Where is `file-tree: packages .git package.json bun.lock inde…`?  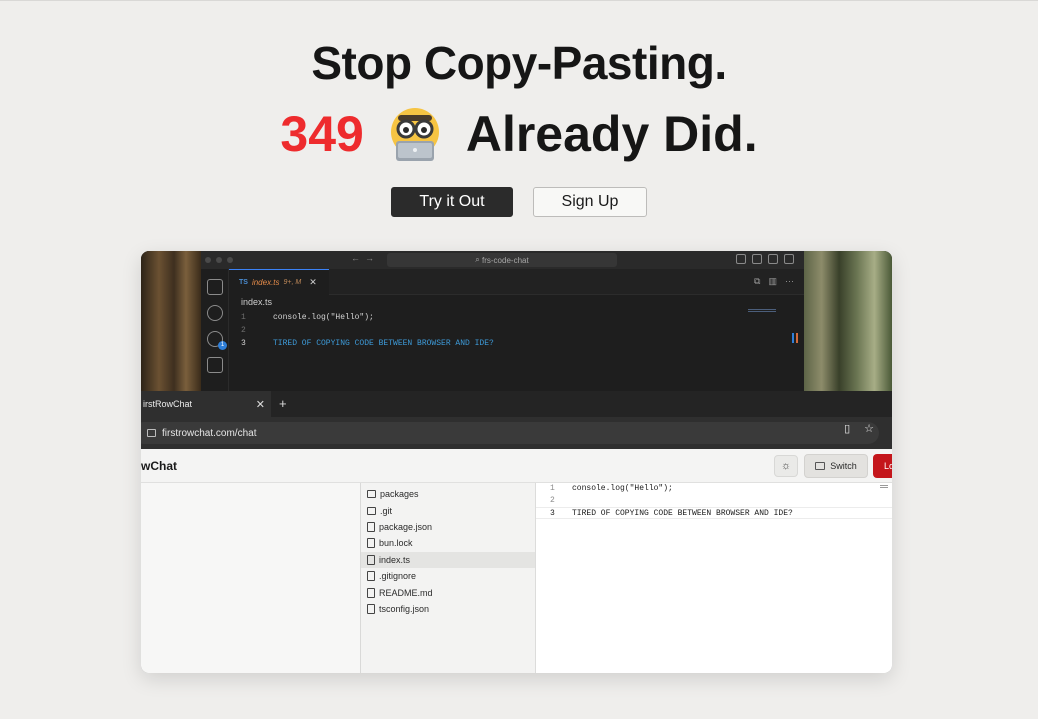 file-tree: packages .git package.json bun.lock inde… is located at coordinates (448, 578).